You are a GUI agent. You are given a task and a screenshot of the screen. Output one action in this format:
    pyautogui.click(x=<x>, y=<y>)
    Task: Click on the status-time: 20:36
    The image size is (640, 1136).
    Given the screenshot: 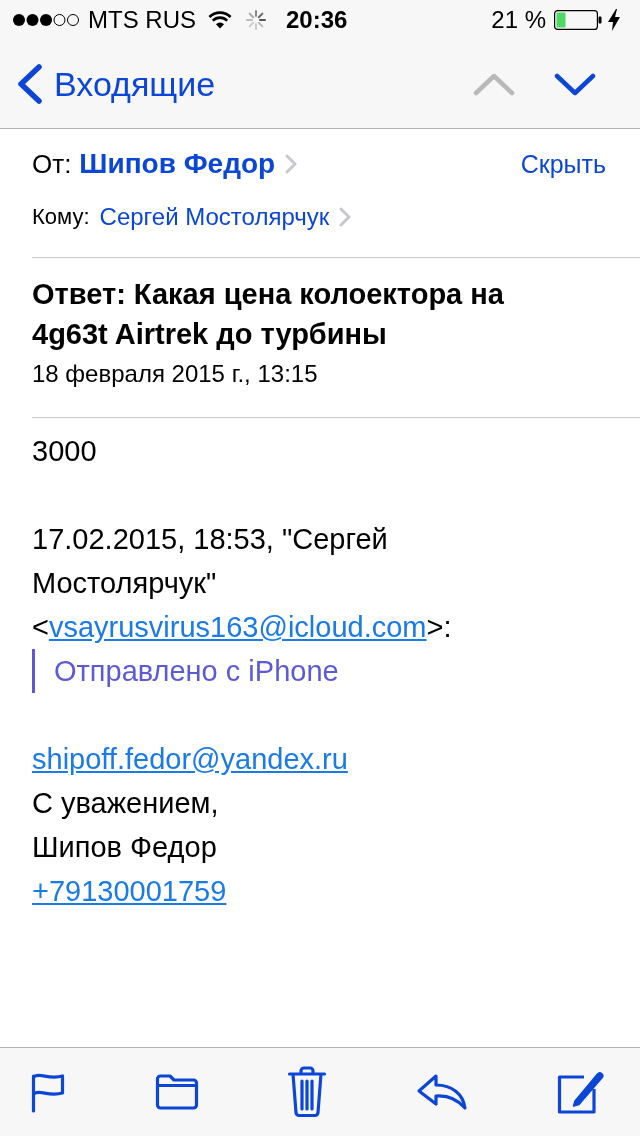 What is the action you would take?
    pyautogui.click(x=317, y=20)
    